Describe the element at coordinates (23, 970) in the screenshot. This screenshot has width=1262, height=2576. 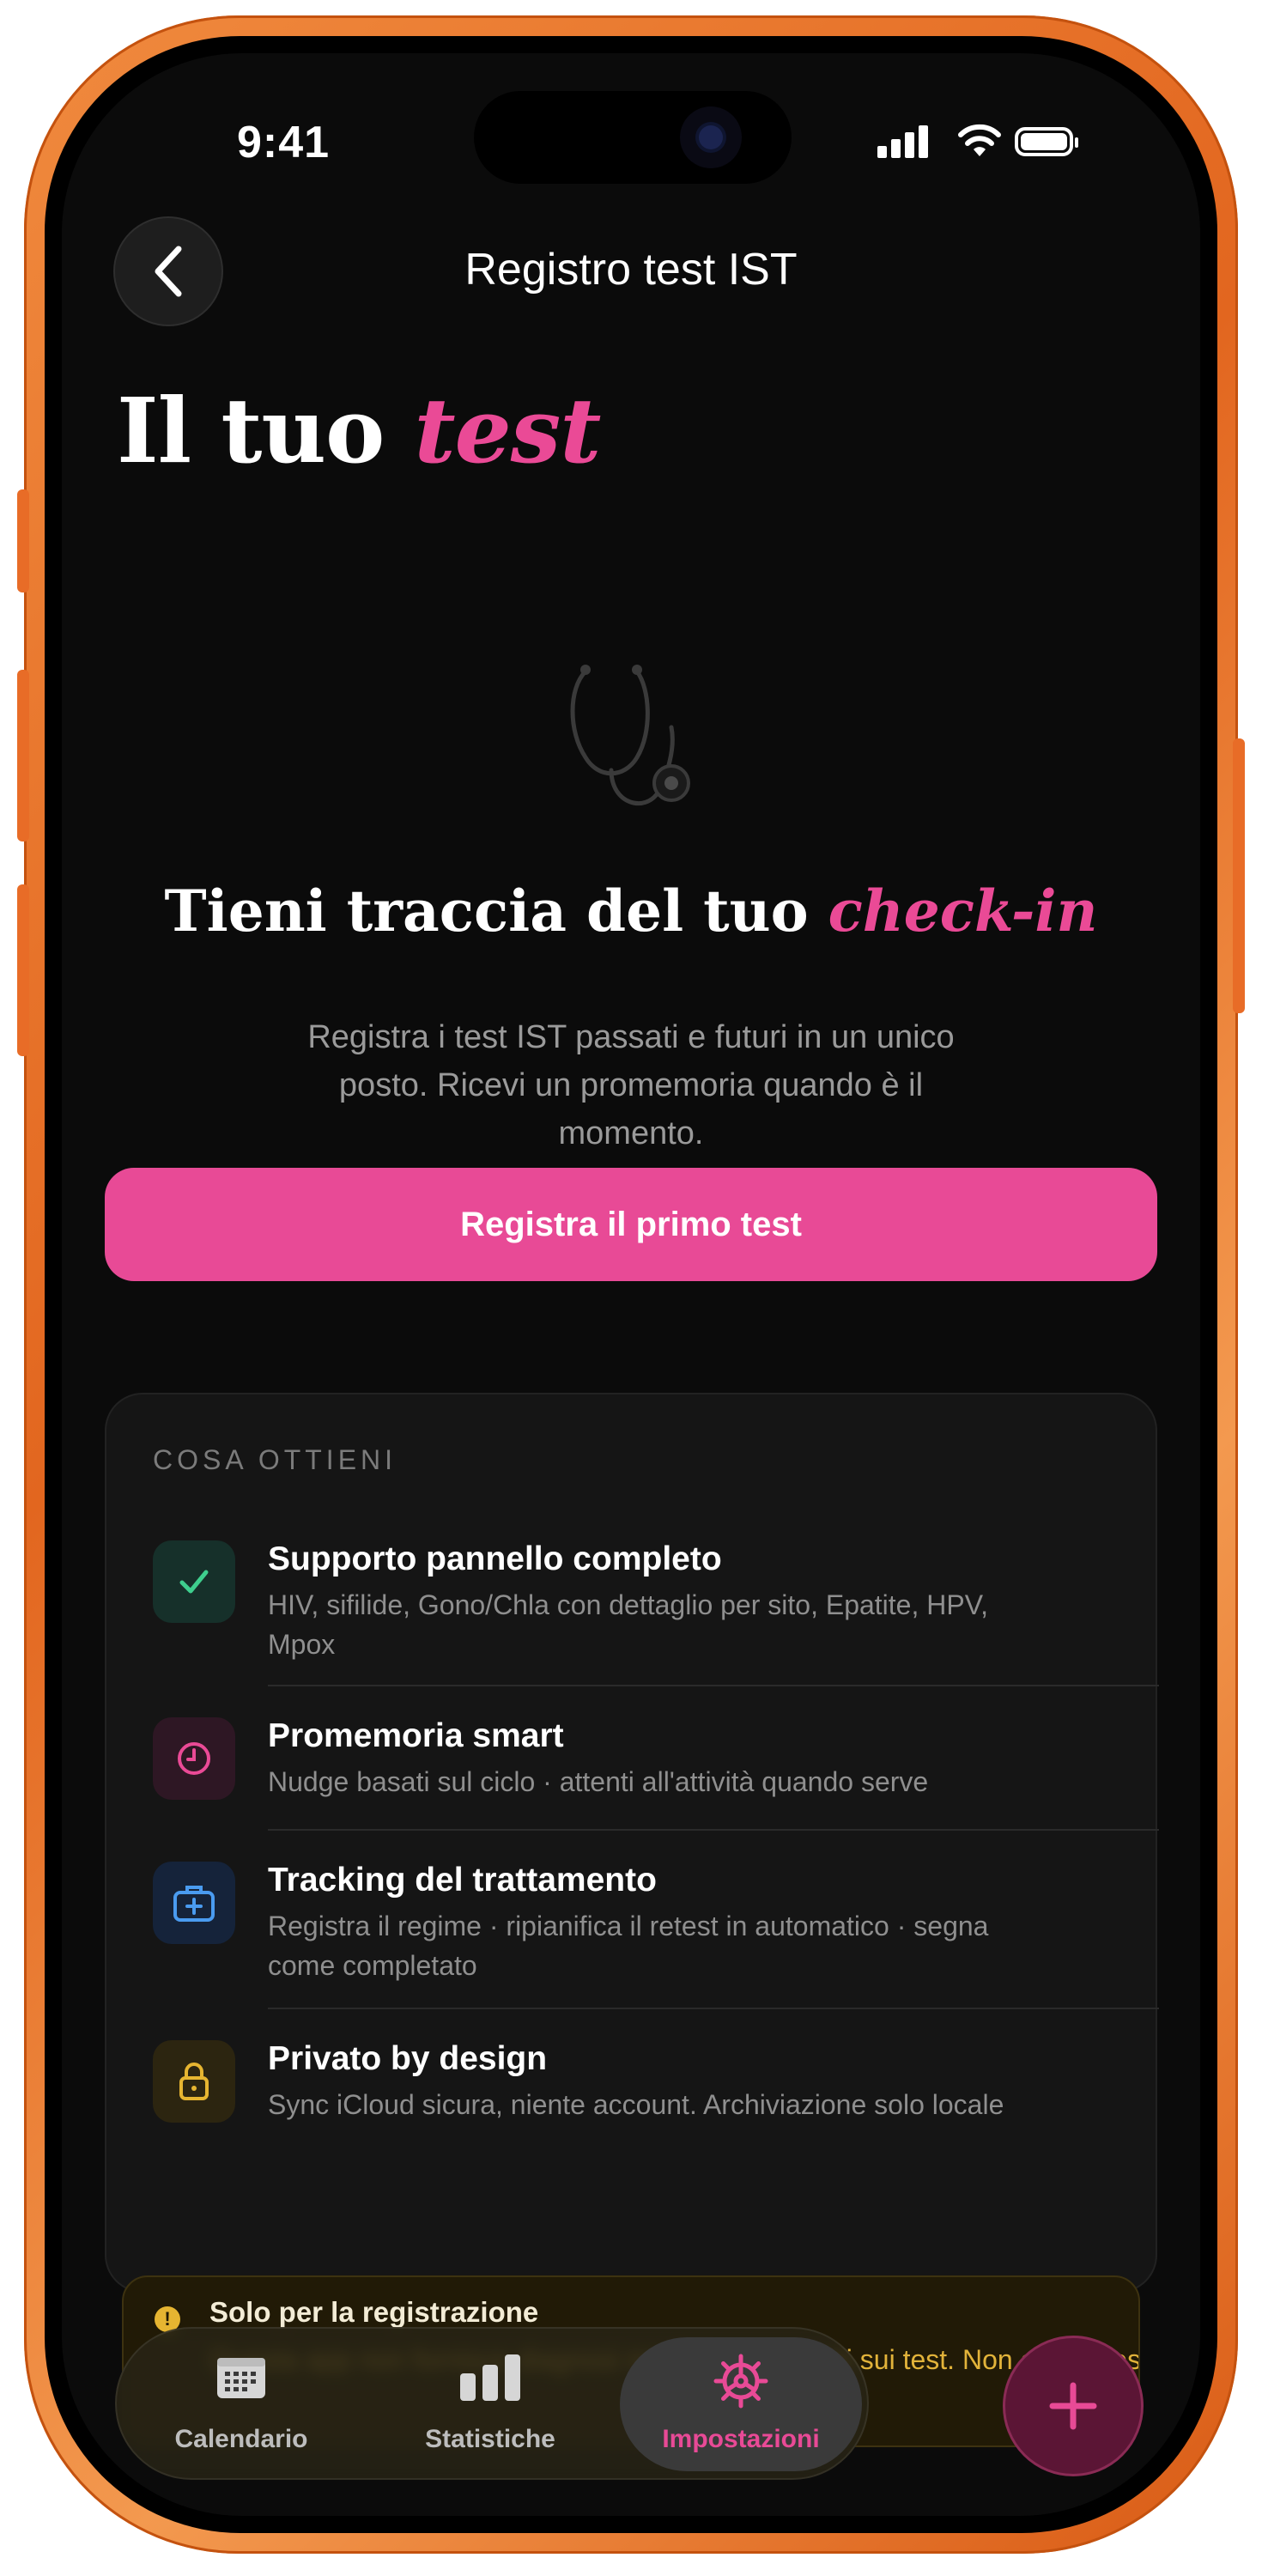
I see `volume-down-button` at that location.